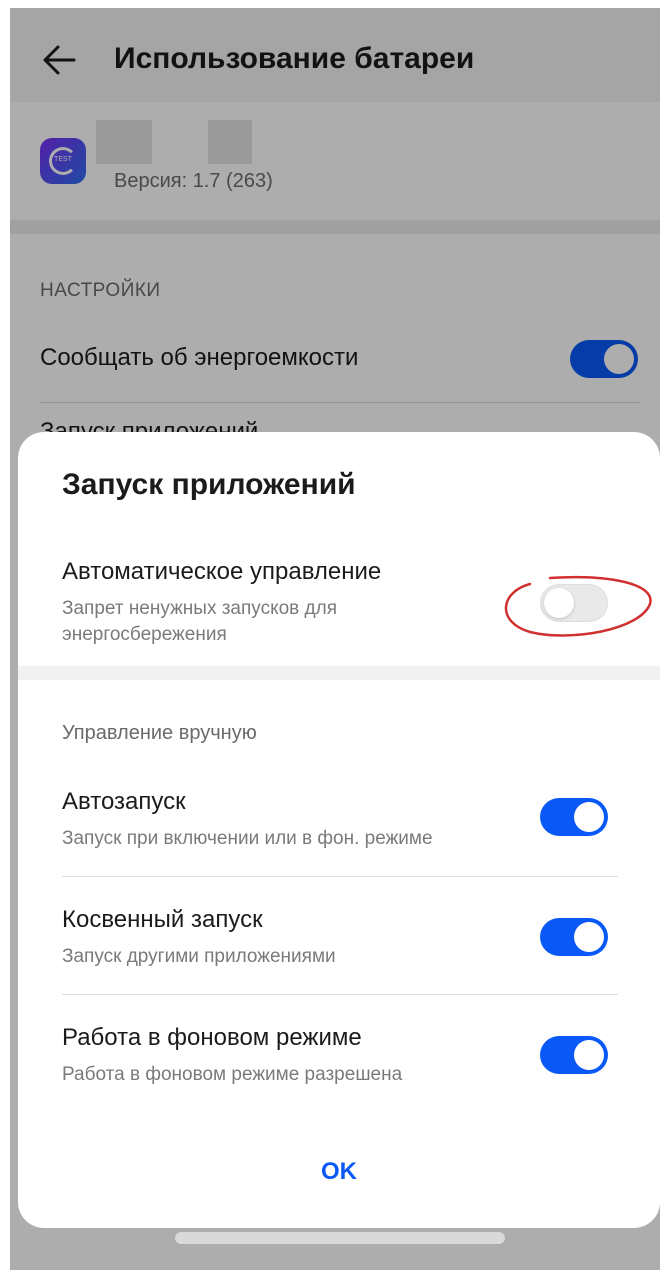 The width and height of the screenshot is (660, 1270). What do you see at coordinates (340, 1238) in the screenshot?
I see `home-indicator` at bounding box center [340, 1238].